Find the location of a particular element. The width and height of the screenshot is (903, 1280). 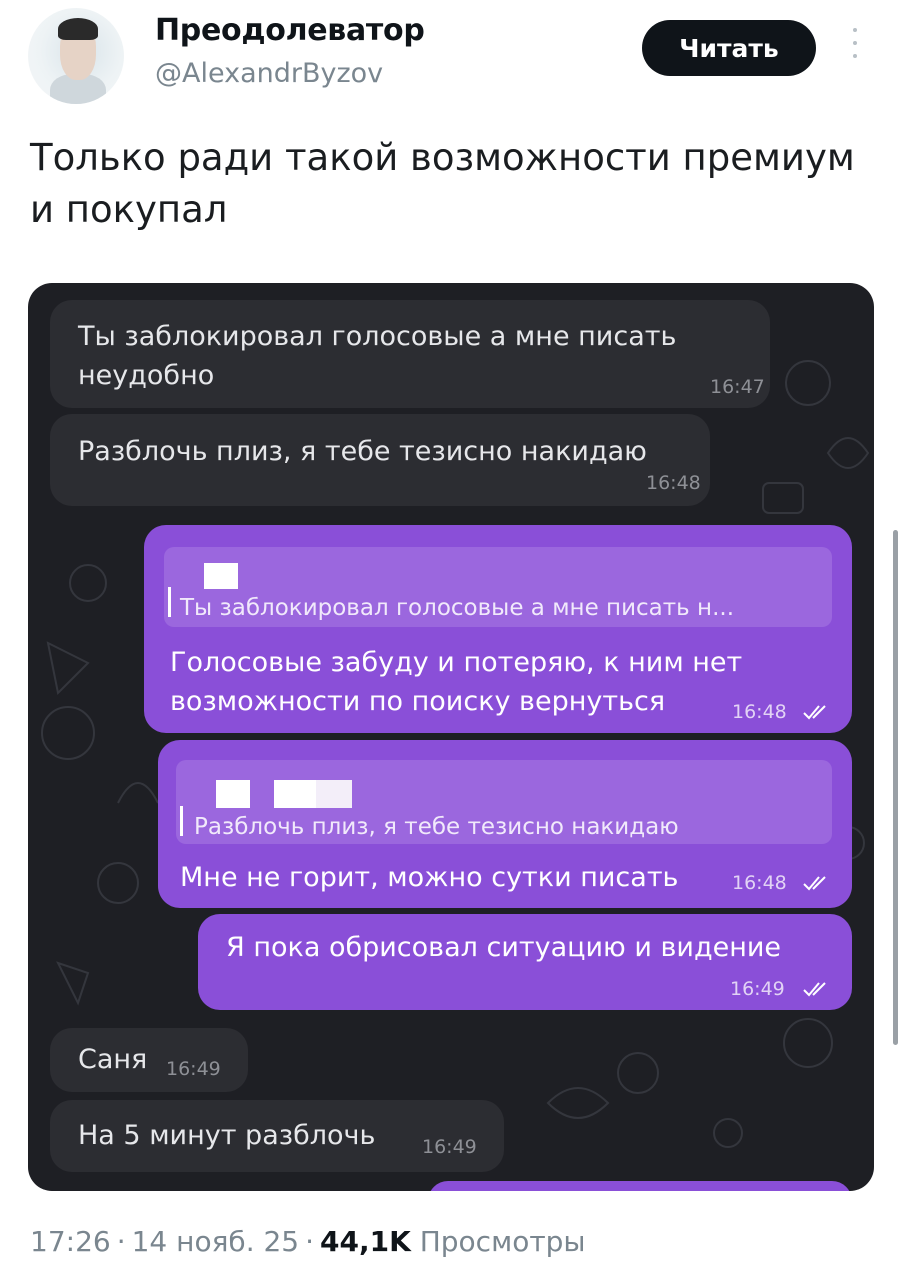

message-text: Саня is located at coordinates (113, 1059).